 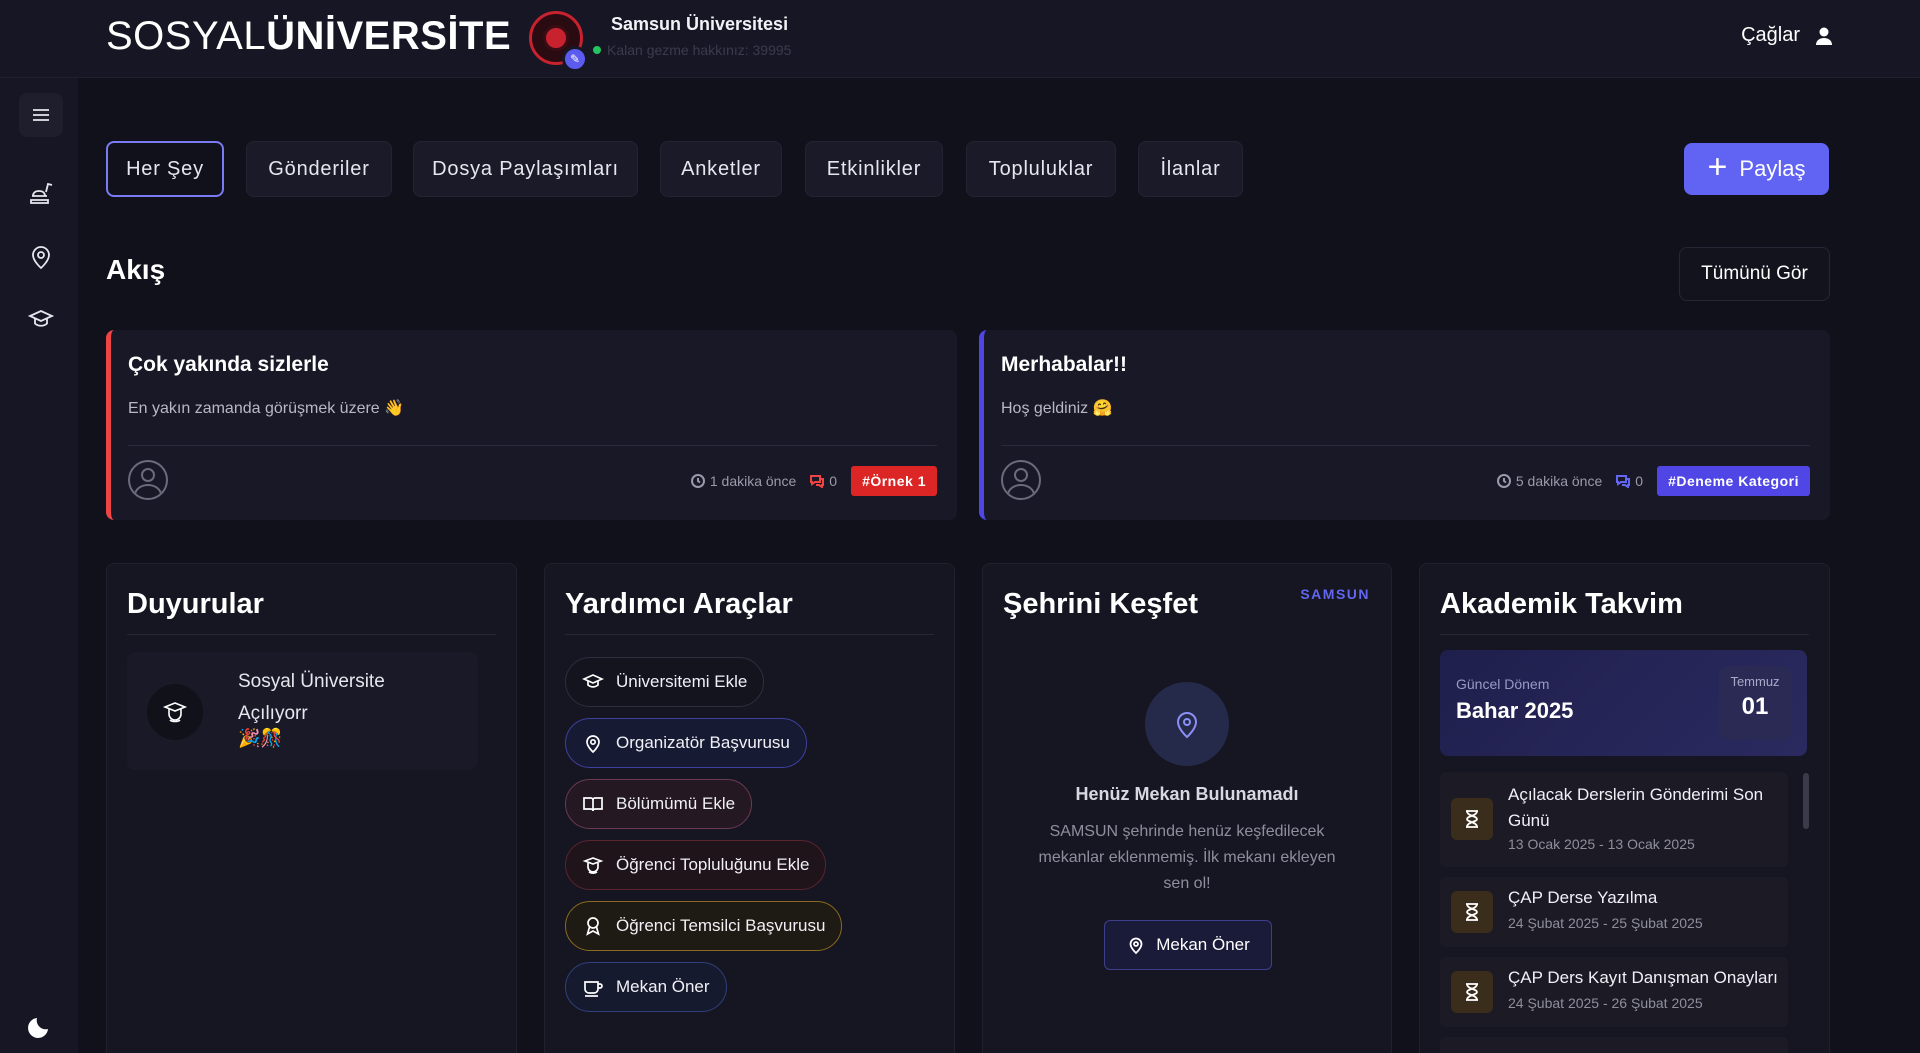 What do you see at coordinates (575, 59) in the screenshot?
I see `edit-university-icon: ✎` at bounding box center [575, 59].